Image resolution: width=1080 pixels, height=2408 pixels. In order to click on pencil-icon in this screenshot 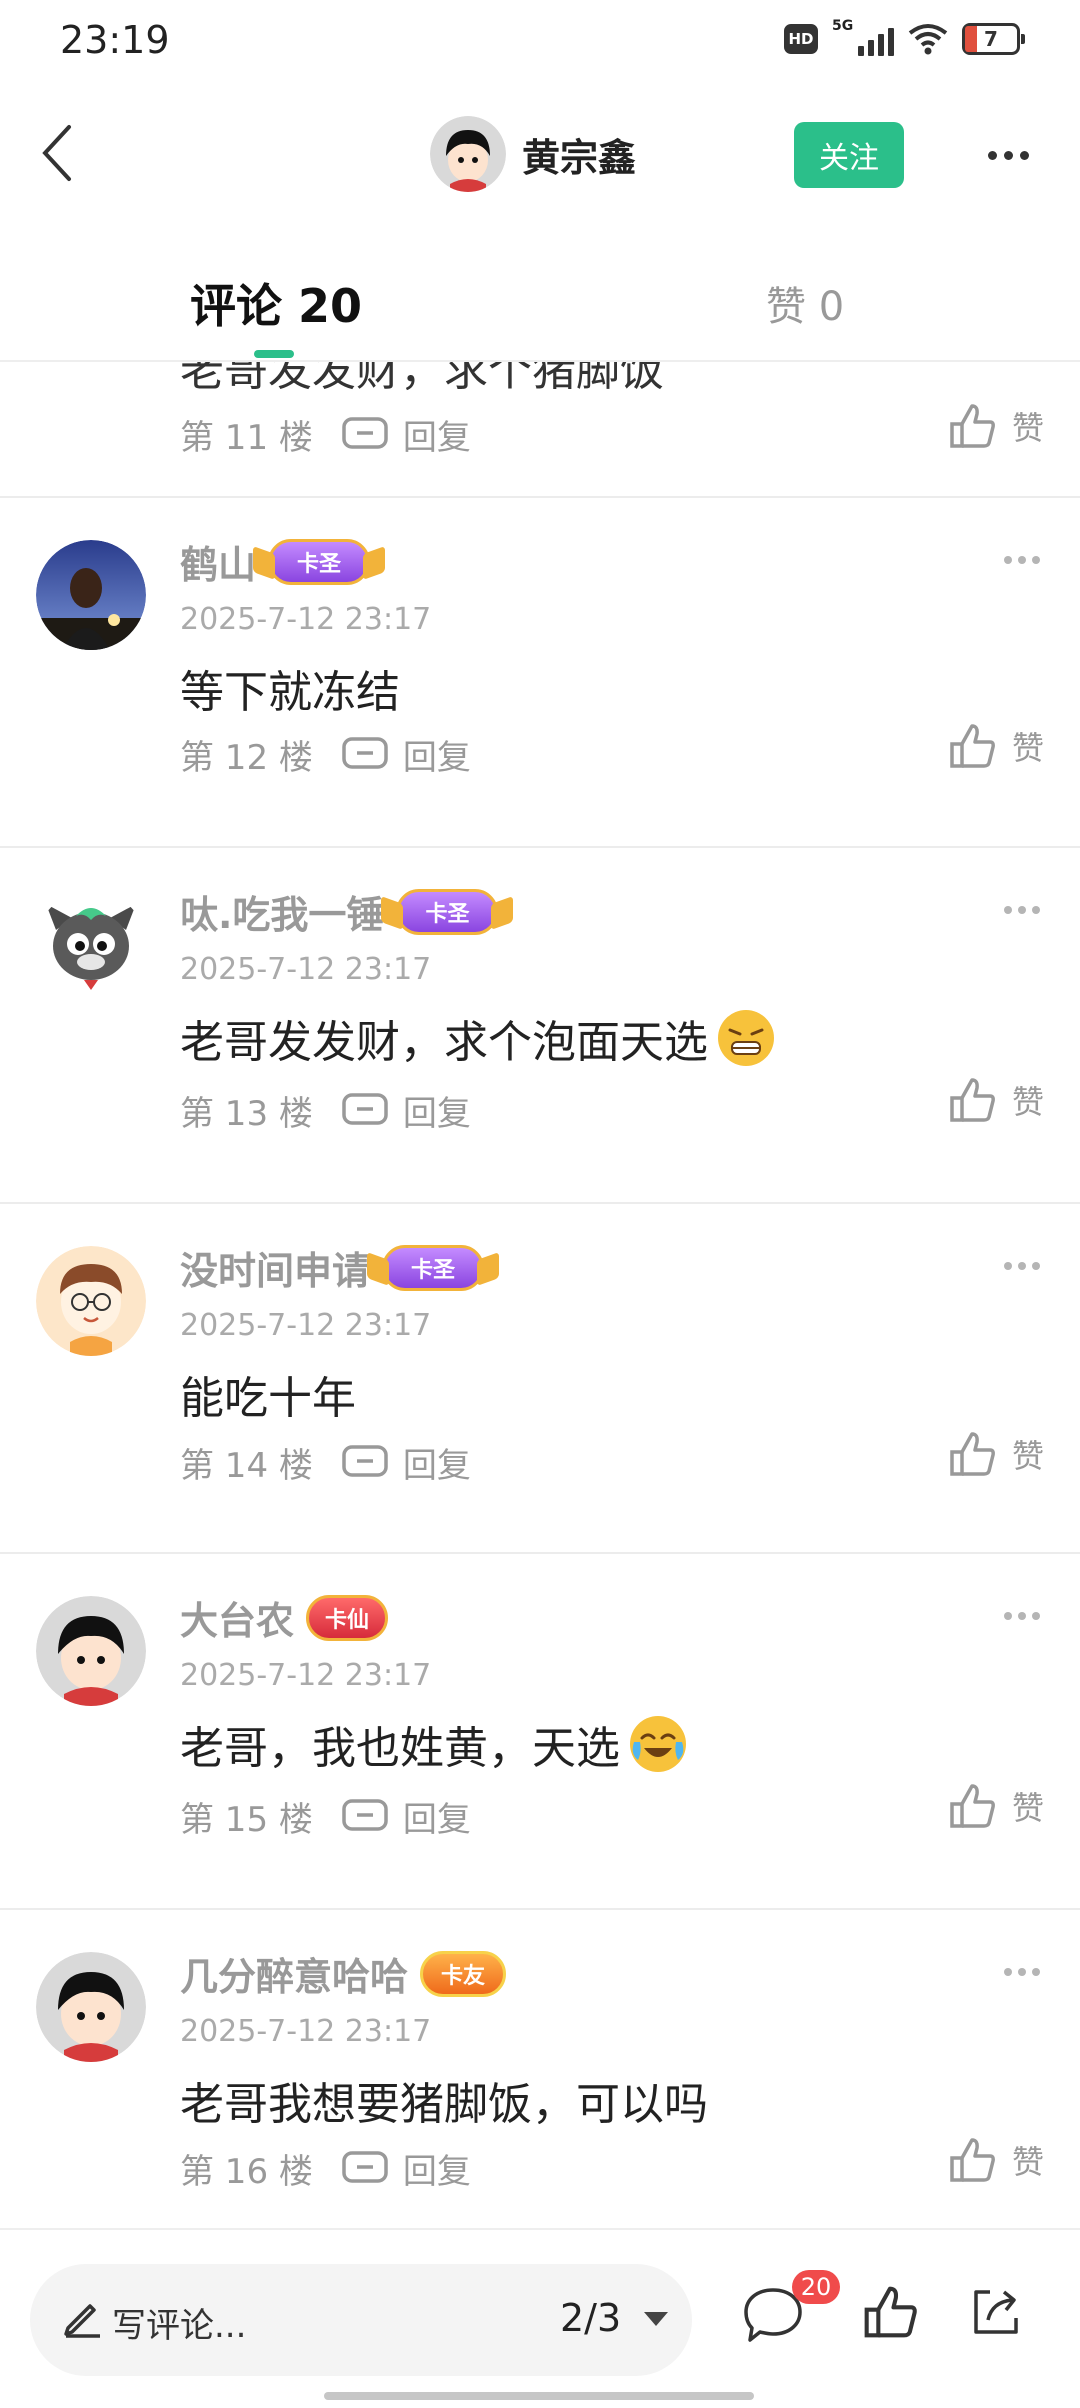, I will do `click(82, 2321)`.